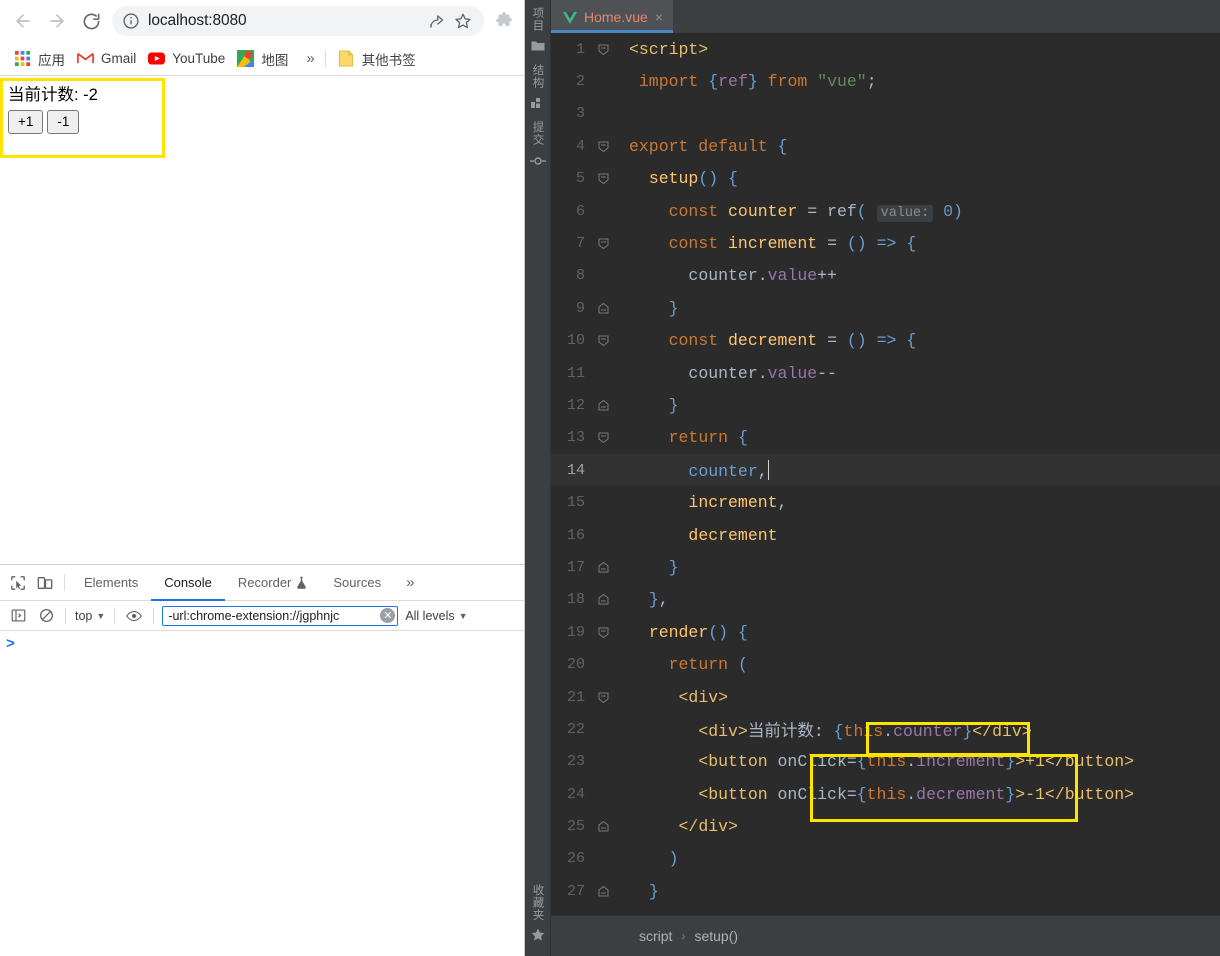  Describe the element at coordinates (134, 616) in the screenshot. I see `live-expression-eye-icon` at that location.